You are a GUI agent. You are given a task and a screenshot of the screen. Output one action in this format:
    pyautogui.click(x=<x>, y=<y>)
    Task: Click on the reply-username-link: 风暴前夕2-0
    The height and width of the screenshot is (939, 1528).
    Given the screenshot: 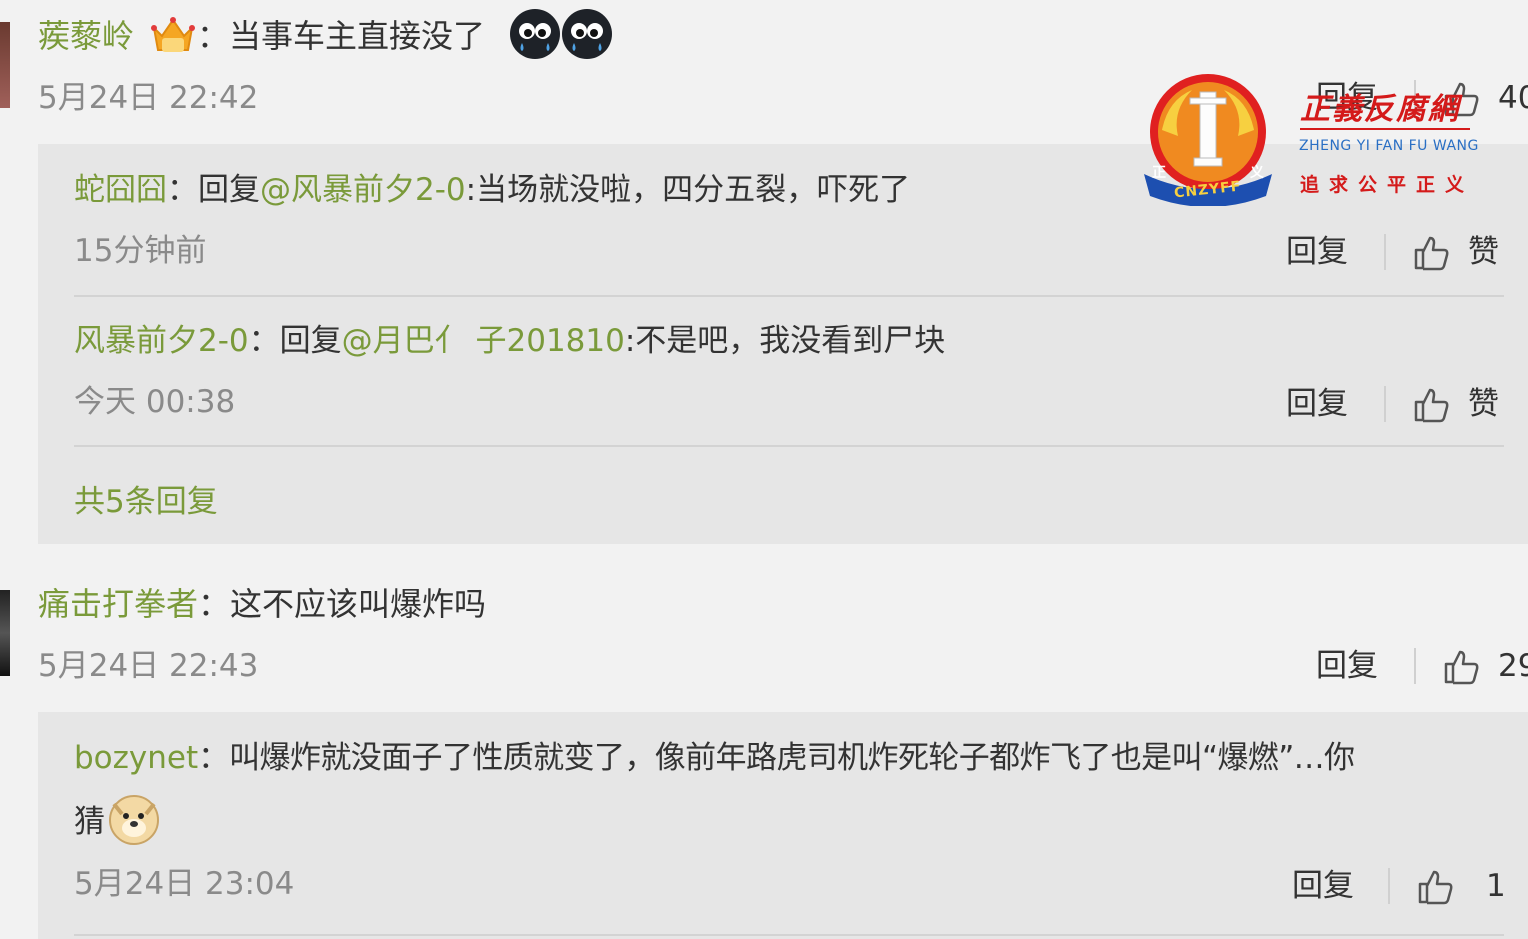 What is the action you would take?
    pyautogui.click(x=161, y=341)
    